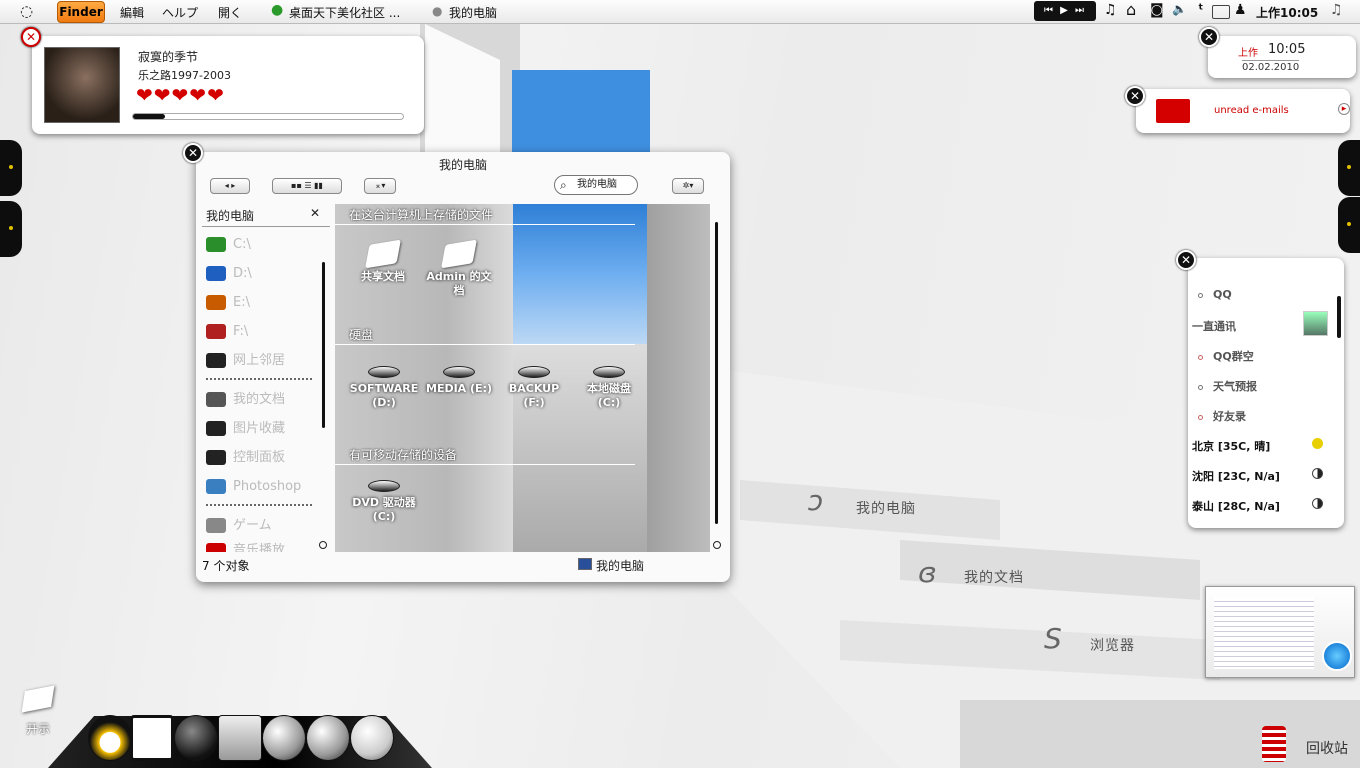 The width and height of the screenshot is (1360, 768). What do you see at coordinates (307, 186) in the screenshot?
I see `view-mode-buttons: ▪▪ ☰ ▮▮` at bounding box center [307, 186].